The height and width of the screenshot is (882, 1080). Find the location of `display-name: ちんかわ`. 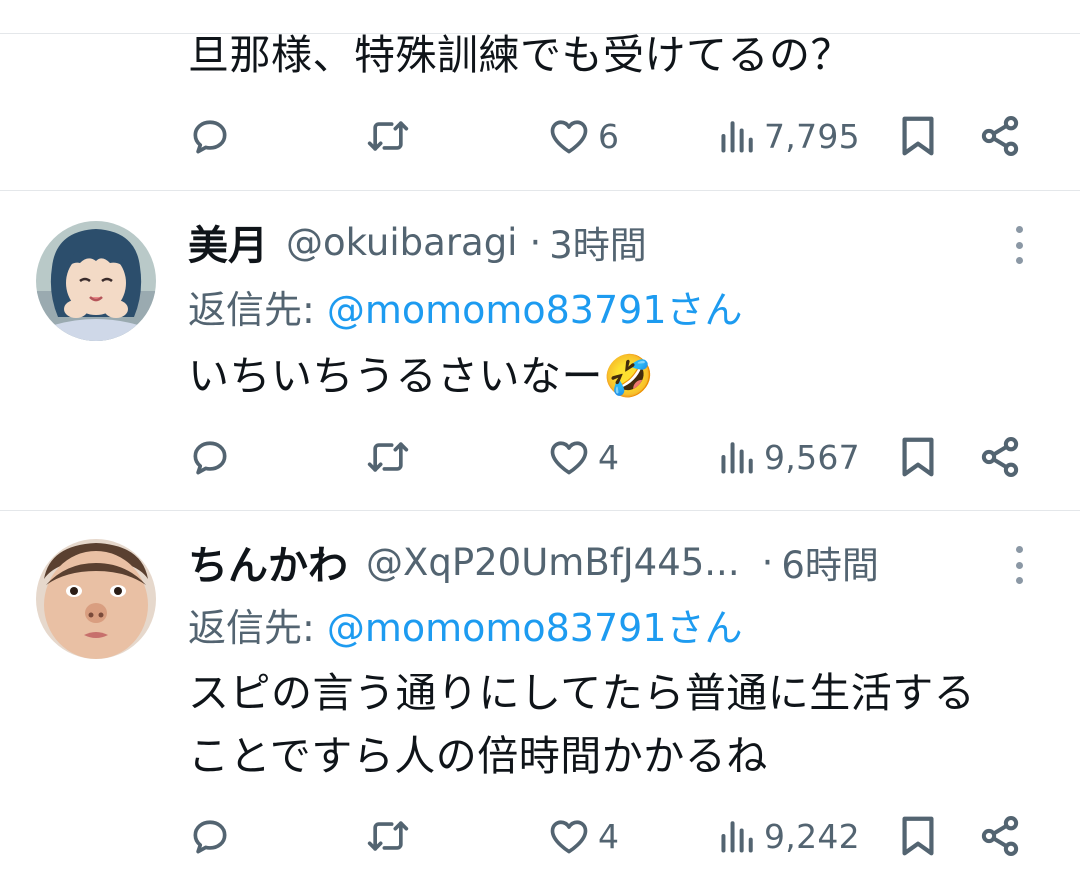

display-name: ちんかわ is located at coordinates (268, 562).